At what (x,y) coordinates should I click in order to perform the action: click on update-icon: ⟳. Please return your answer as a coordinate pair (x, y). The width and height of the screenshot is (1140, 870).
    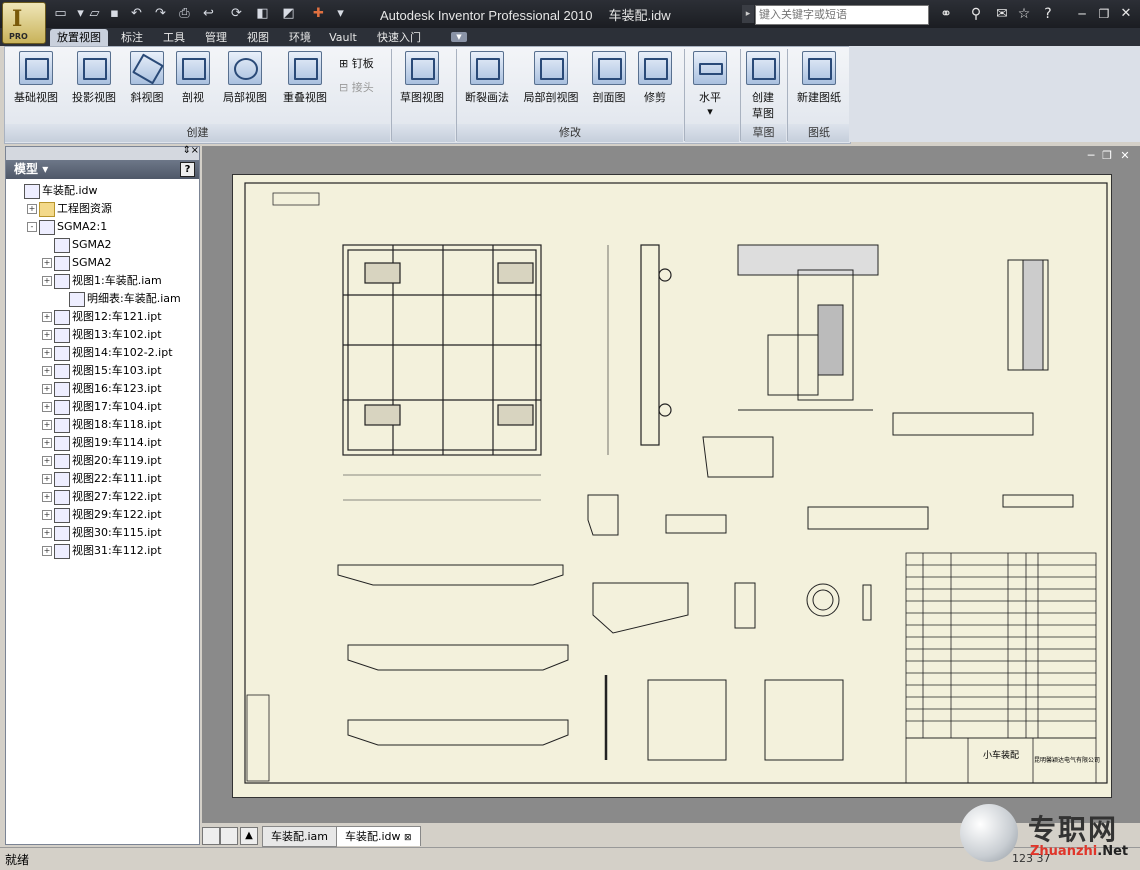
    Looking at the image, I should click on (236, 13).